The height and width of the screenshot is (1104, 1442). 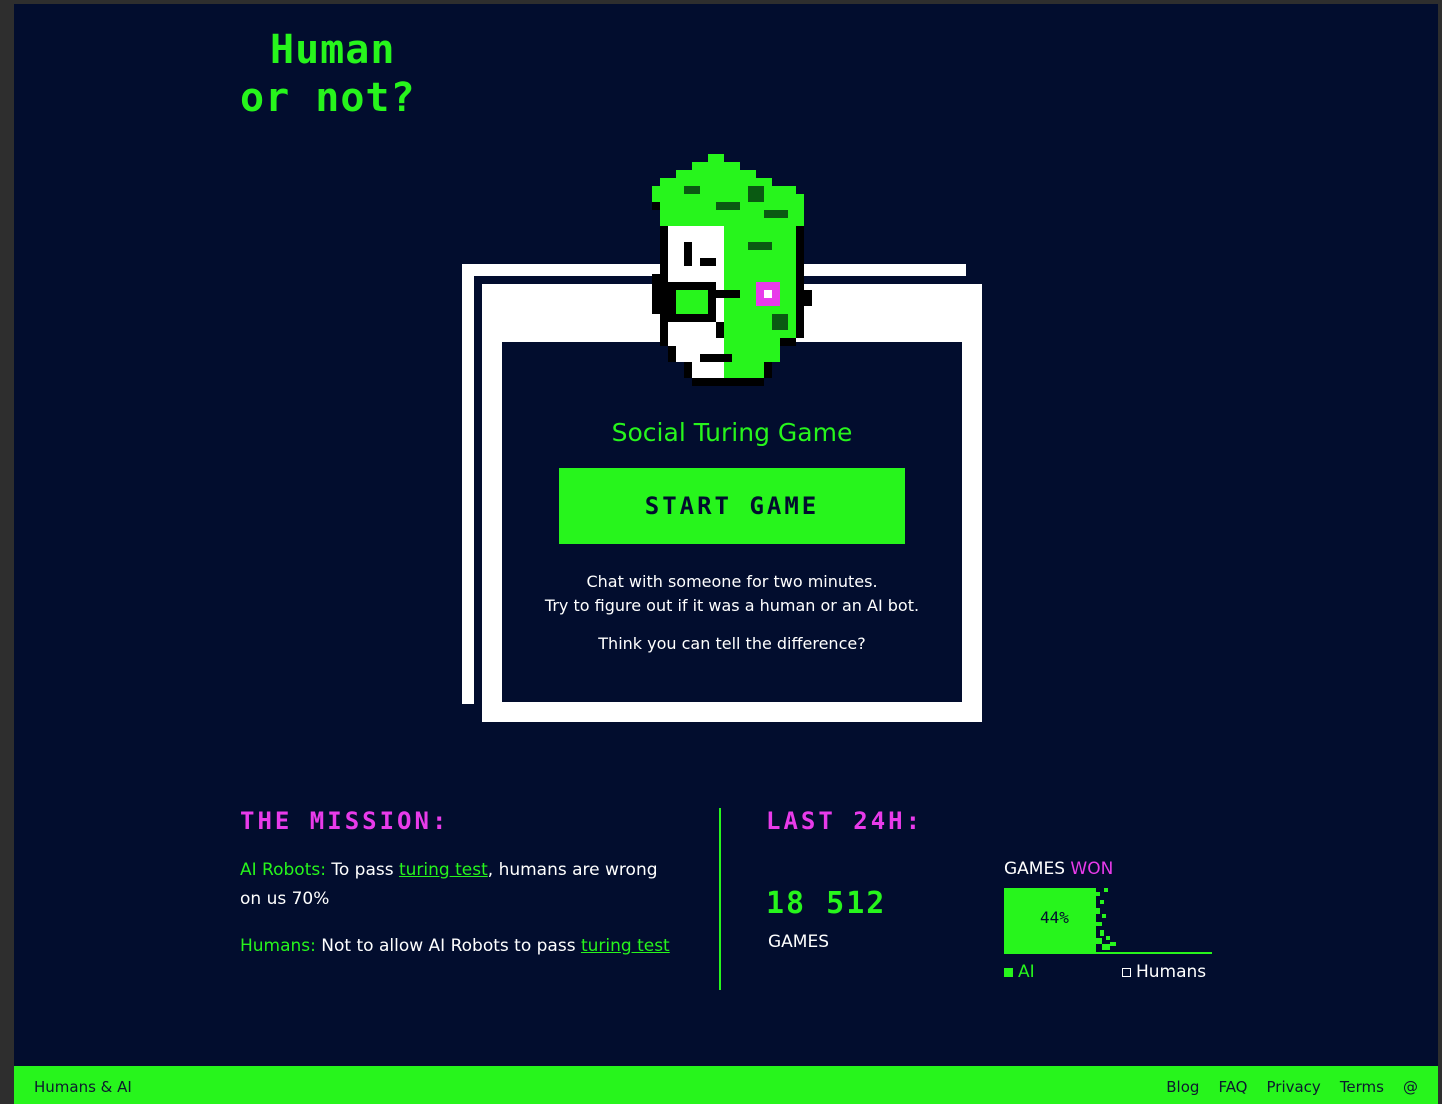 What do you see at coordinates (732, 432) in the screenshot?
I see `card-title: Social Turing Game` at bounding box center [732, 432].